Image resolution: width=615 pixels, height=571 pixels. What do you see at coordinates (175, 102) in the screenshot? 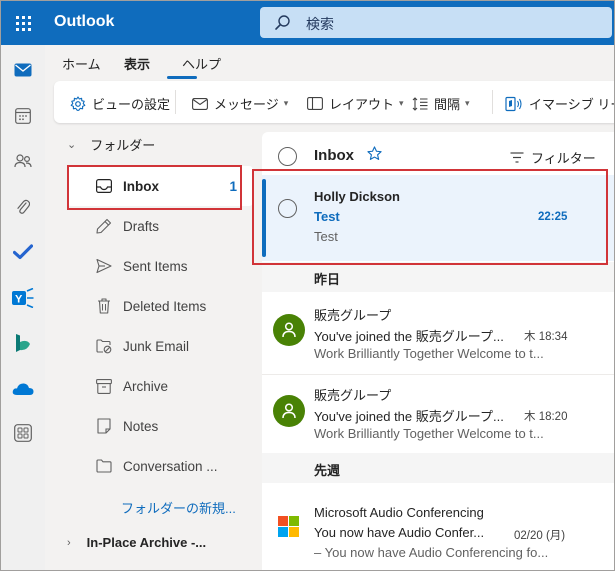
I see `ribbon-divider` at bounding box center [175, 102].